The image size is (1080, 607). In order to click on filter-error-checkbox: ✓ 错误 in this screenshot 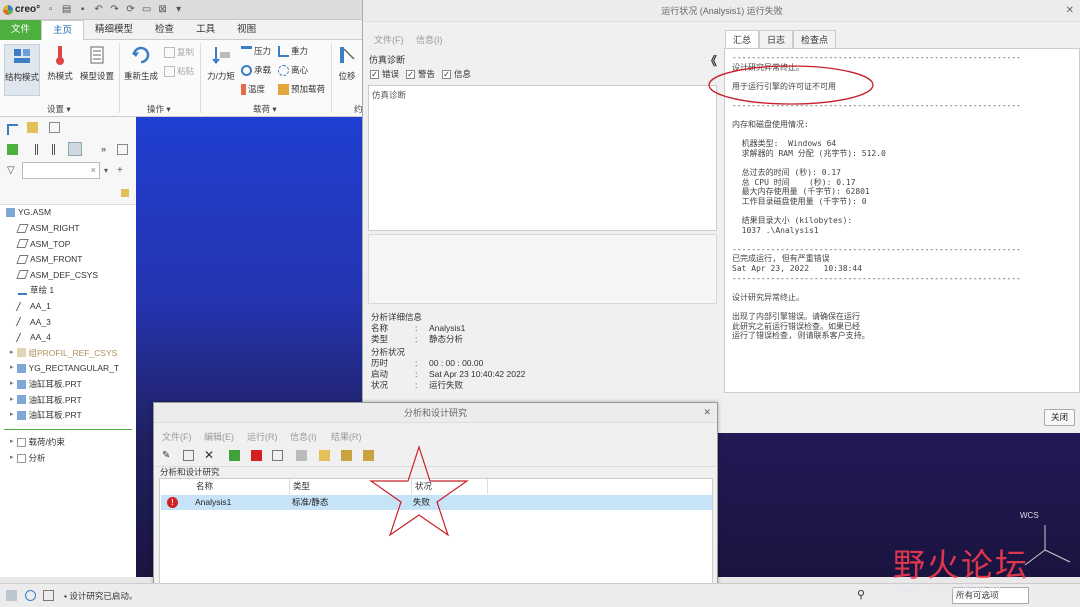, I will do `click(384, 74)`.